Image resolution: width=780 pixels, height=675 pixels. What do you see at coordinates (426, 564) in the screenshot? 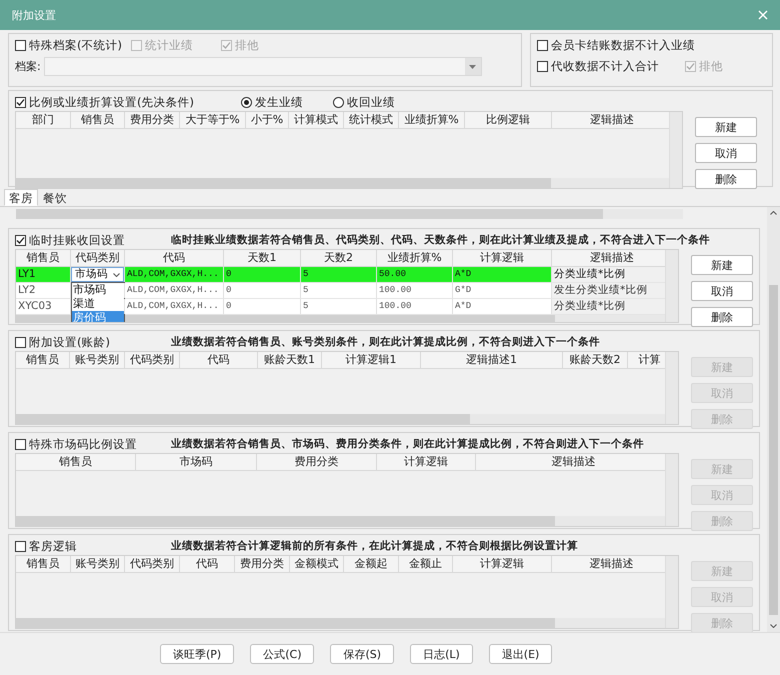
I see `column-header: 金额止` at bounding box center [426, 564].